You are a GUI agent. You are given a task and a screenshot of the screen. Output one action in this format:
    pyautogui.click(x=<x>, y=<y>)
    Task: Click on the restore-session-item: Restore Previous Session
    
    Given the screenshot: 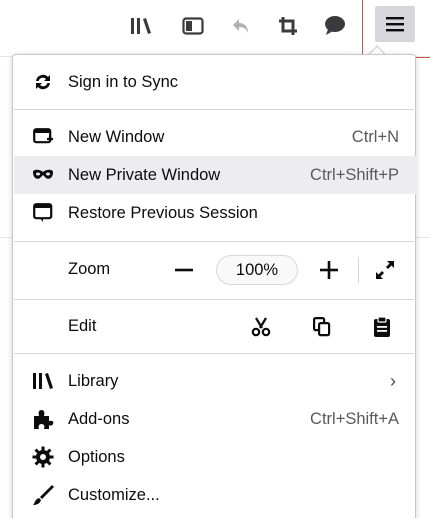 What is the action you would take?
    pyautogui.click(x=215, y=213)
    